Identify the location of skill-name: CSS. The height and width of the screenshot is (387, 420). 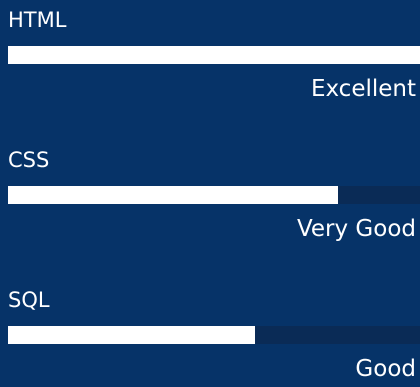
(29, 160).